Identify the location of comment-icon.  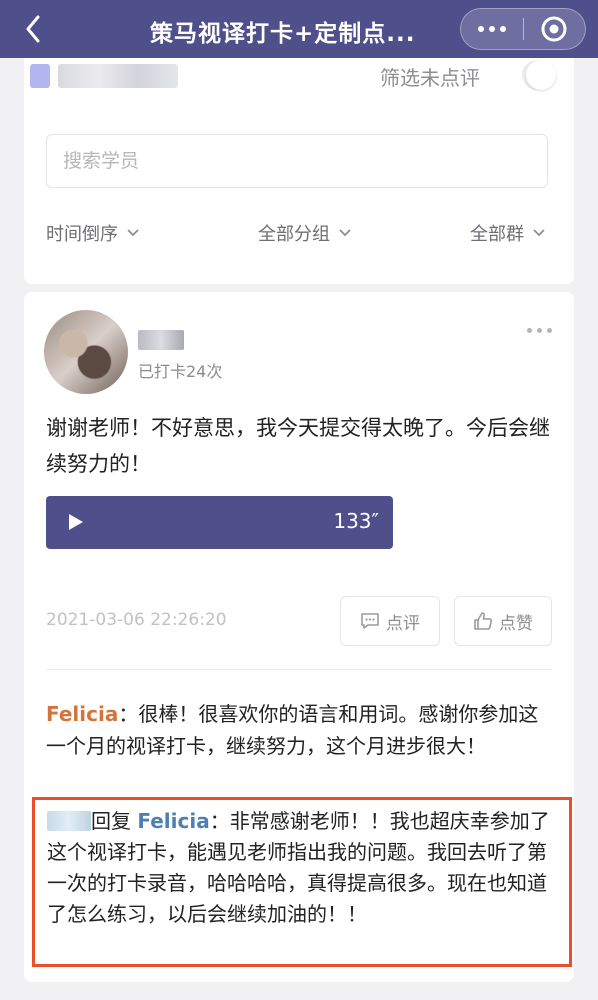
(370, 621).